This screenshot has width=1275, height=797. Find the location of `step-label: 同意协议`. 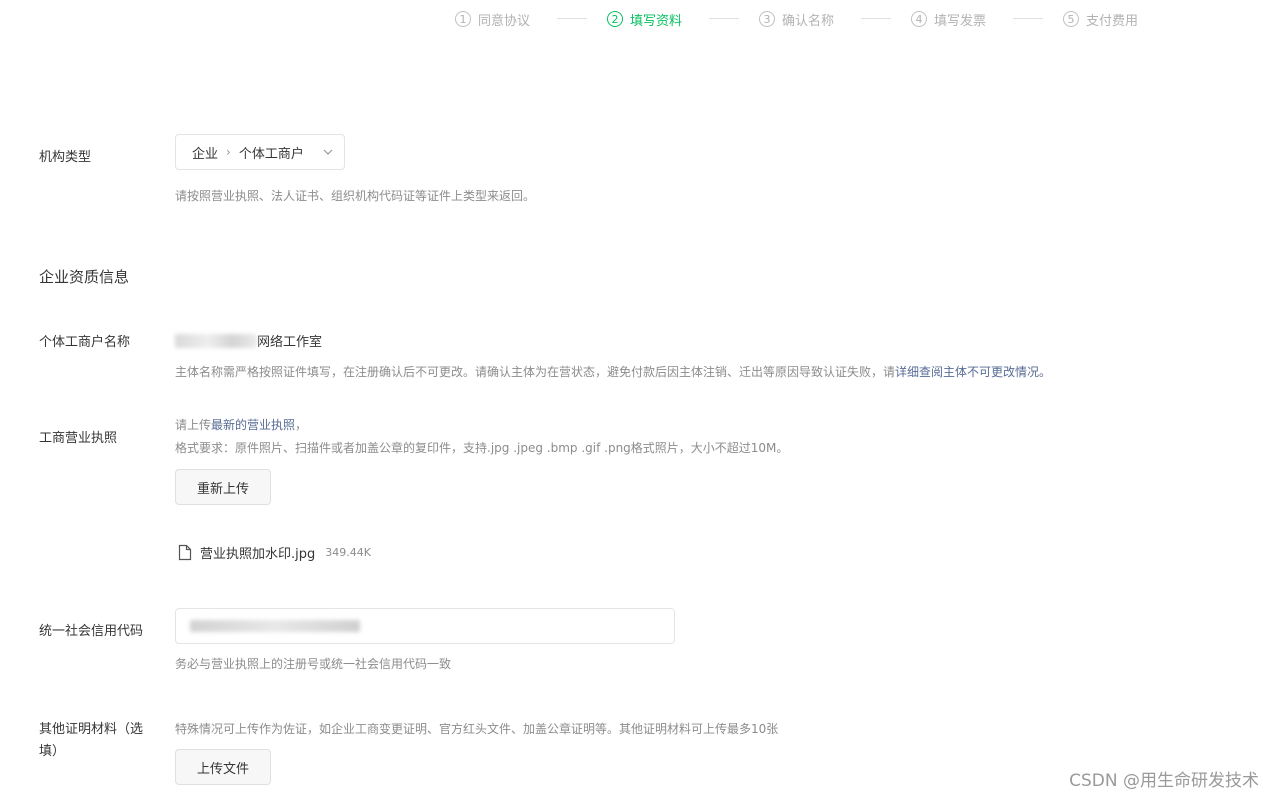

step-label: 同意协议 is located at coordinates (504, 21).